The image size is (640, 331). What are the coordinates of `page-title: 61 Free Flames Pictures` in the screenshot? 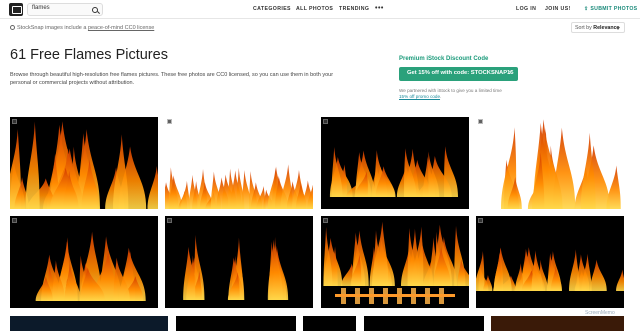 It's located at (89, 55).